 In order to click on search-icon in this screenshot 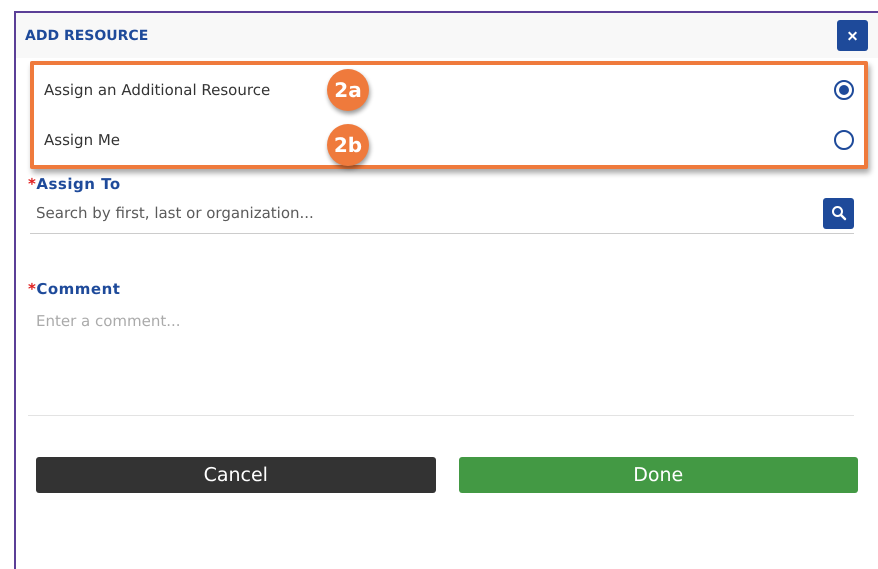, I will do `click(838, 213)`.